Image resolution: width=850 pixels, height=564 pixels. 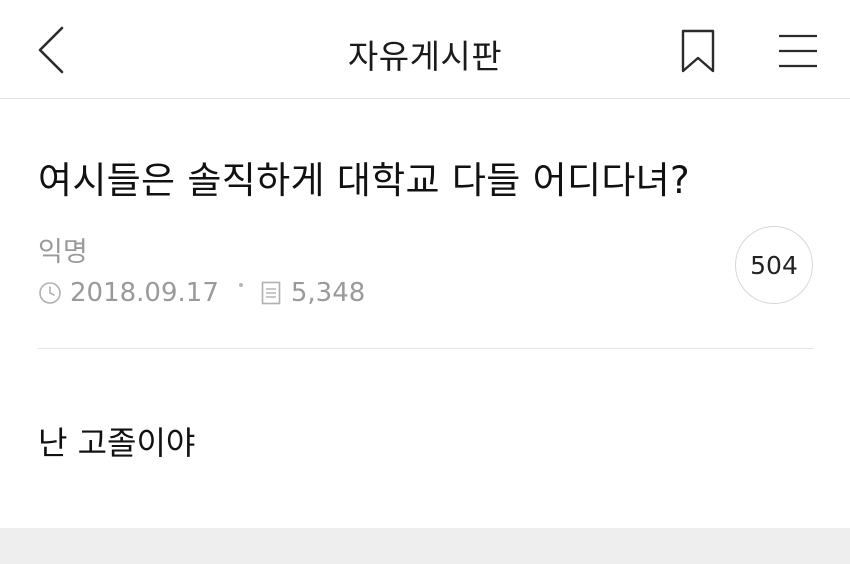 What do you see at coordinates (117, 443) in the screenshot?
I see `post-body: 난 고졸이야` at bounding box center [117, 443].